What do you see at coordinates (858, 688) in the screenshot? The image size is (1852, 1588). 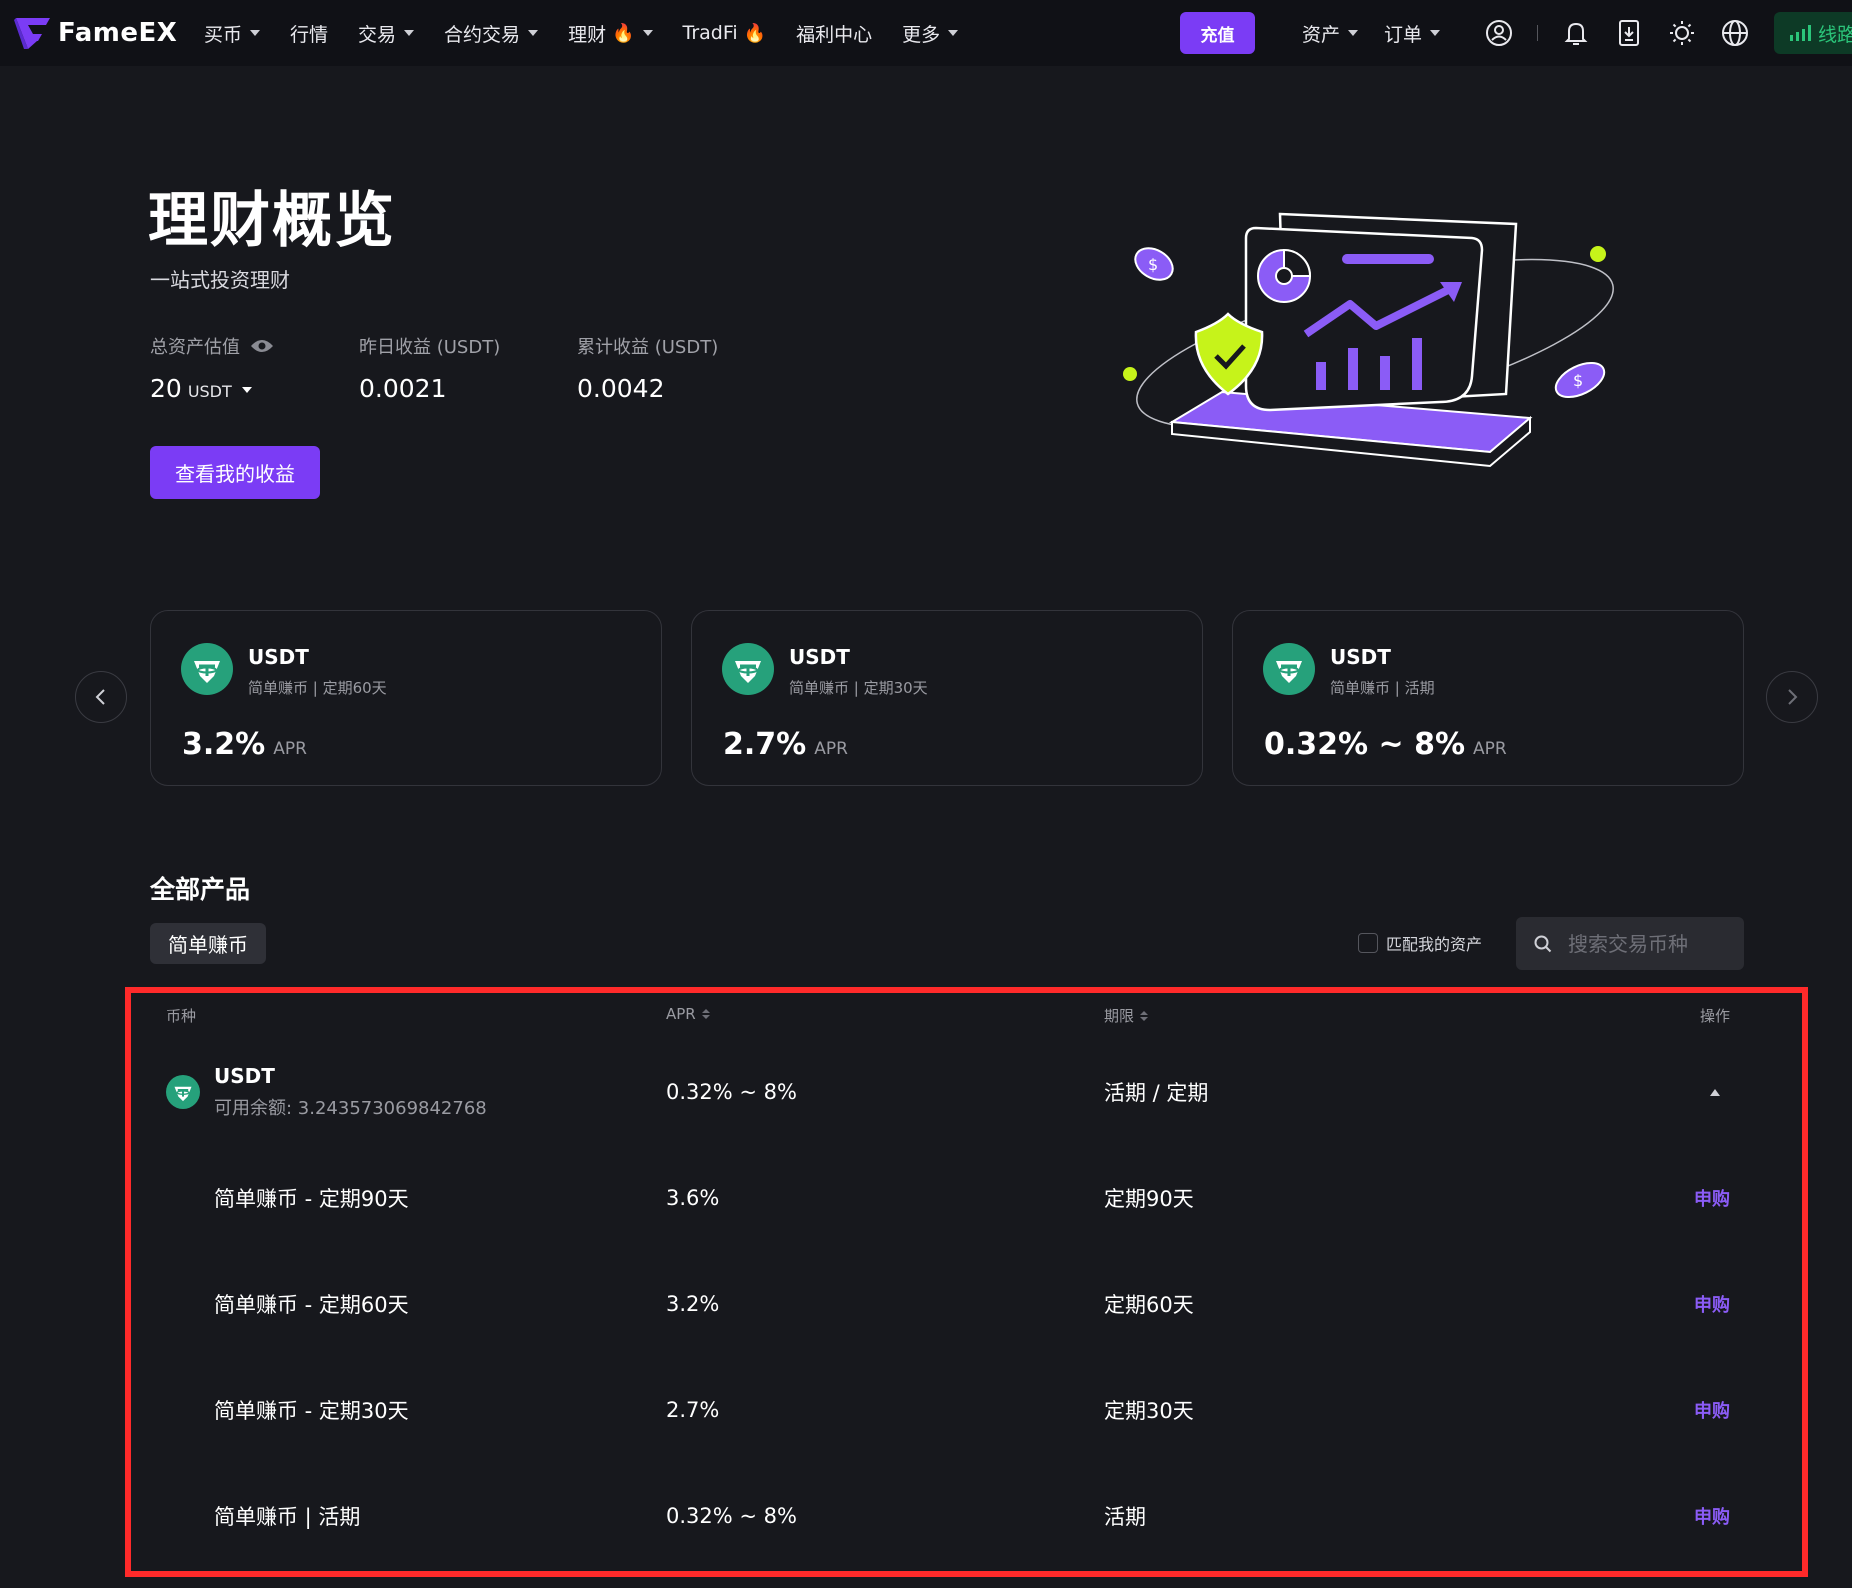 I see `card-description: 简单赚币 | 定期30天` at bounding box center [858, 688].